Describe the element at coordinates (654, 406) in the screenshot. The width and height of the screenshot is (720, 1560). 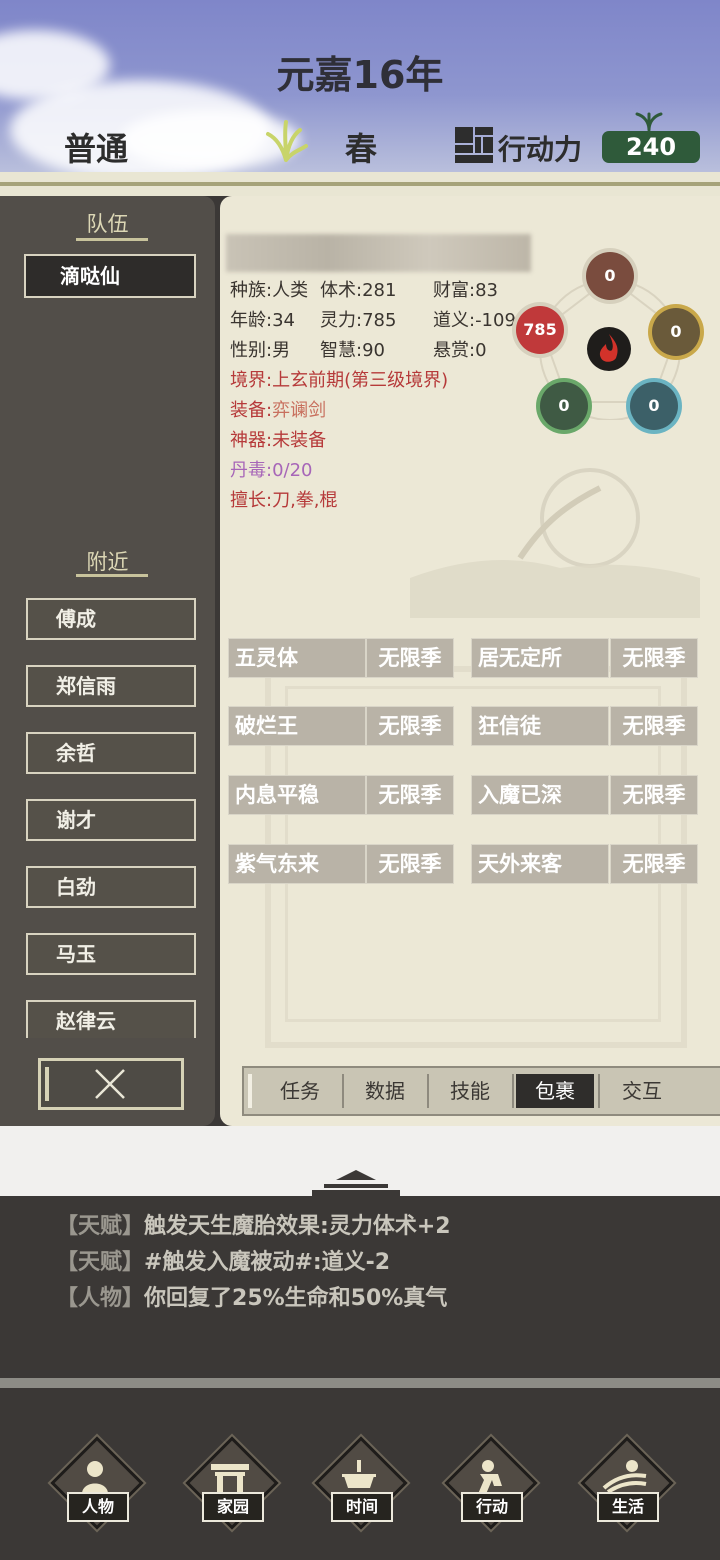
I see `element-water-icon: 0` at that location.